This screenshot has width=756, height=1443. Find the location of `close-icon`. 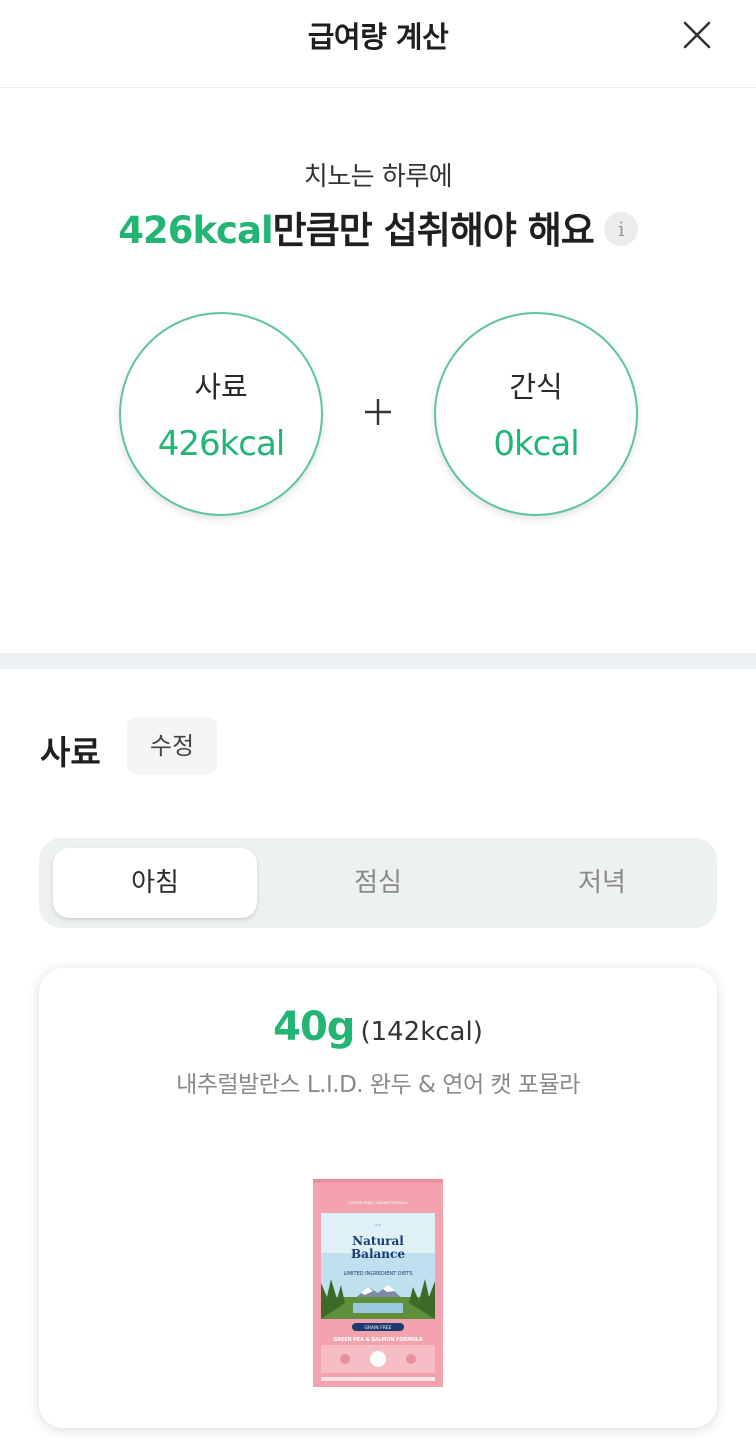

close-icon is located at coordinates (697, 35).